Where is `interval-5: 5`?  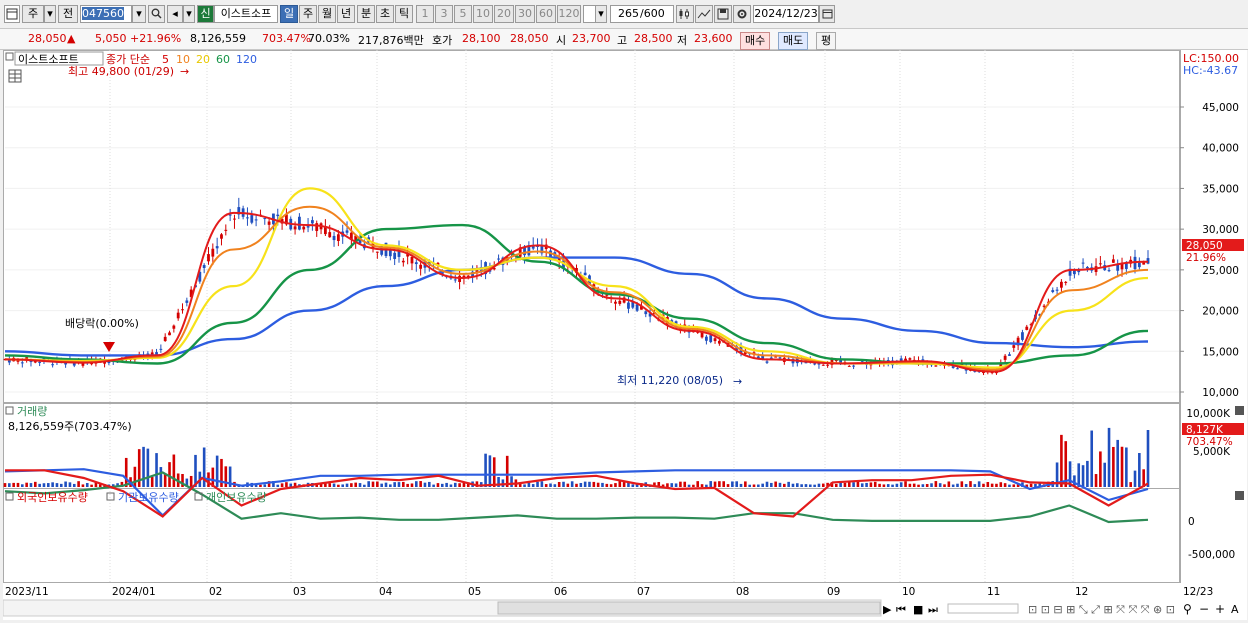
interval-5: 5 is located at coordinates (463, 14).